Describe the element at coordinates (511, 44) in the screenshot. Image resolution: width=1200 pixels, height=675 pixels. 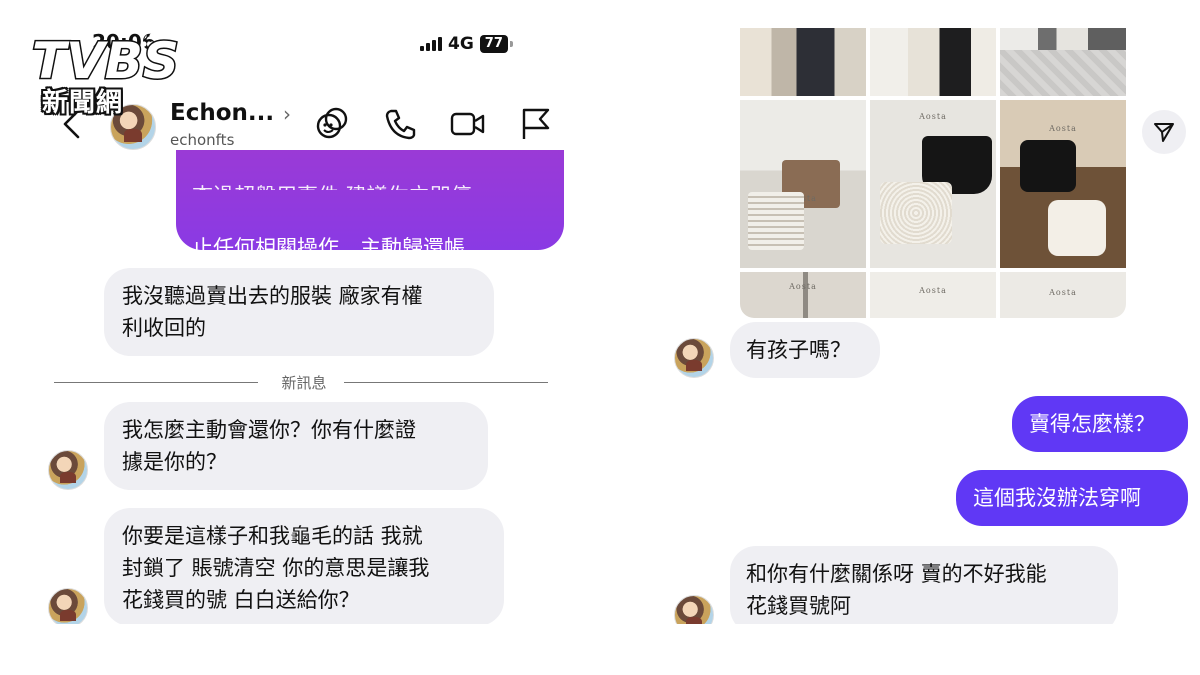
I see `battery-tip` at that location.